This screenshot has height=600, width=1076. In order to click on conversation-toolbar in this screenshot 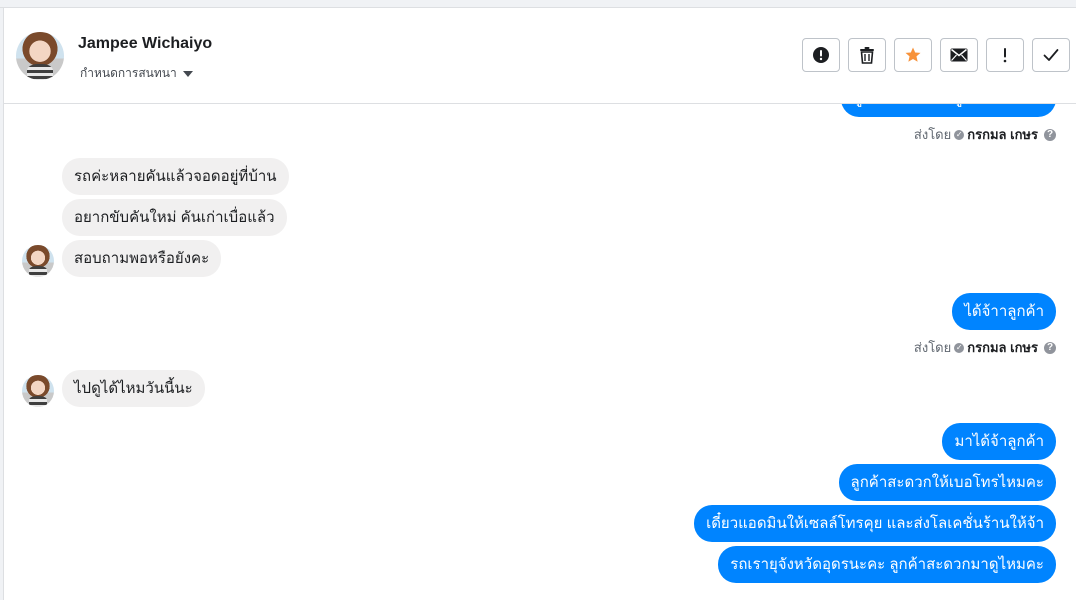, I will do `click(936, 55)`.